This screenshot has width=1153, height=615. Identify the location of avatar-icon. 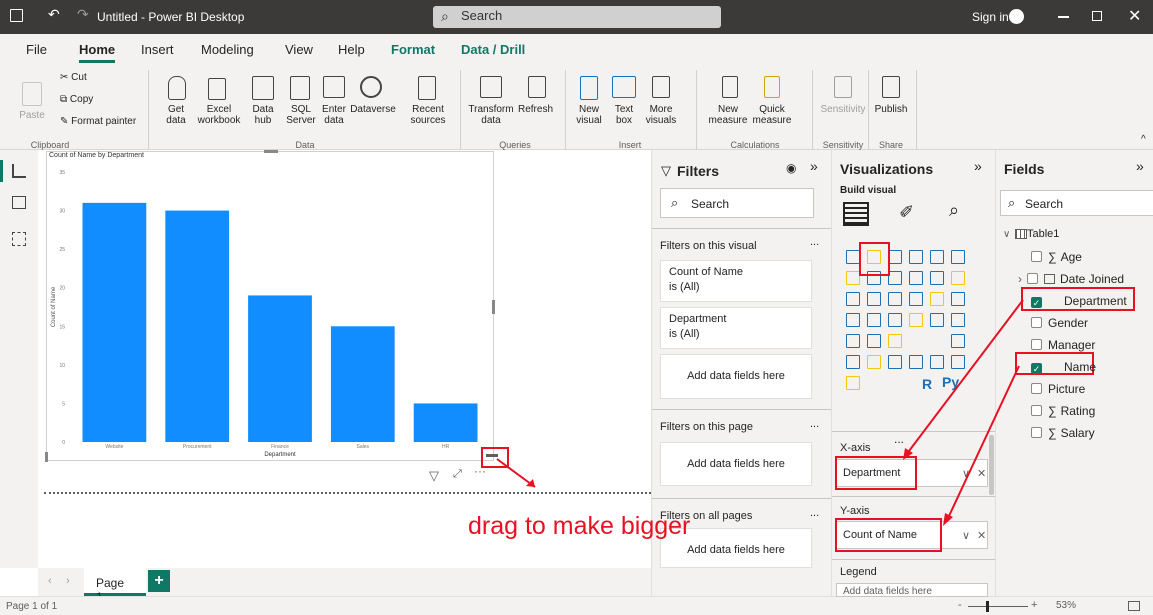
(1016, 16).